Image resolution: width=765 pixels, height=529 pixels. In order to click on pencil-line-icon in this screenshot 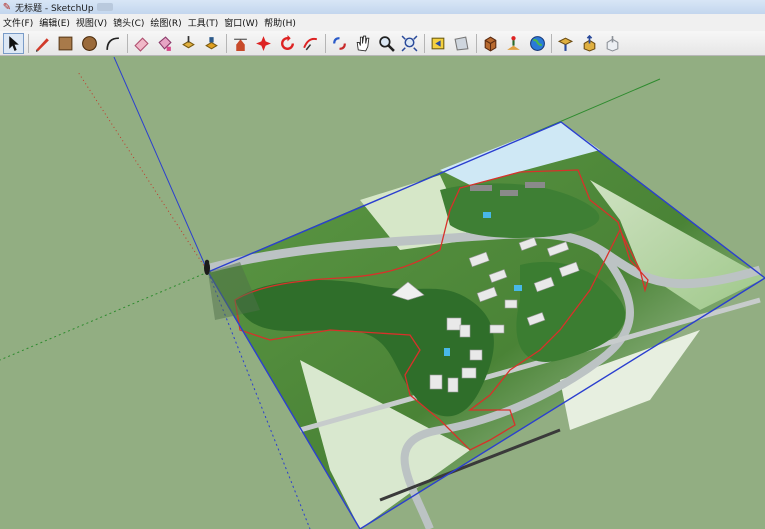, I will do `click(42, 44)`.